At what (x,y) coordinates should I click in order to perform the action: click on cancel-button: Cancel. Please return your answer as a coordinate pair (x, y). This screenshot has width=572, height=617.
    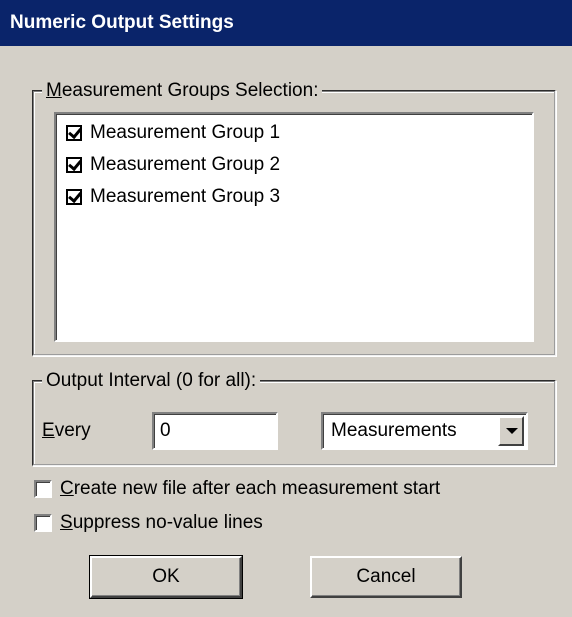
    Looking at the image, I should click on (386, 577).